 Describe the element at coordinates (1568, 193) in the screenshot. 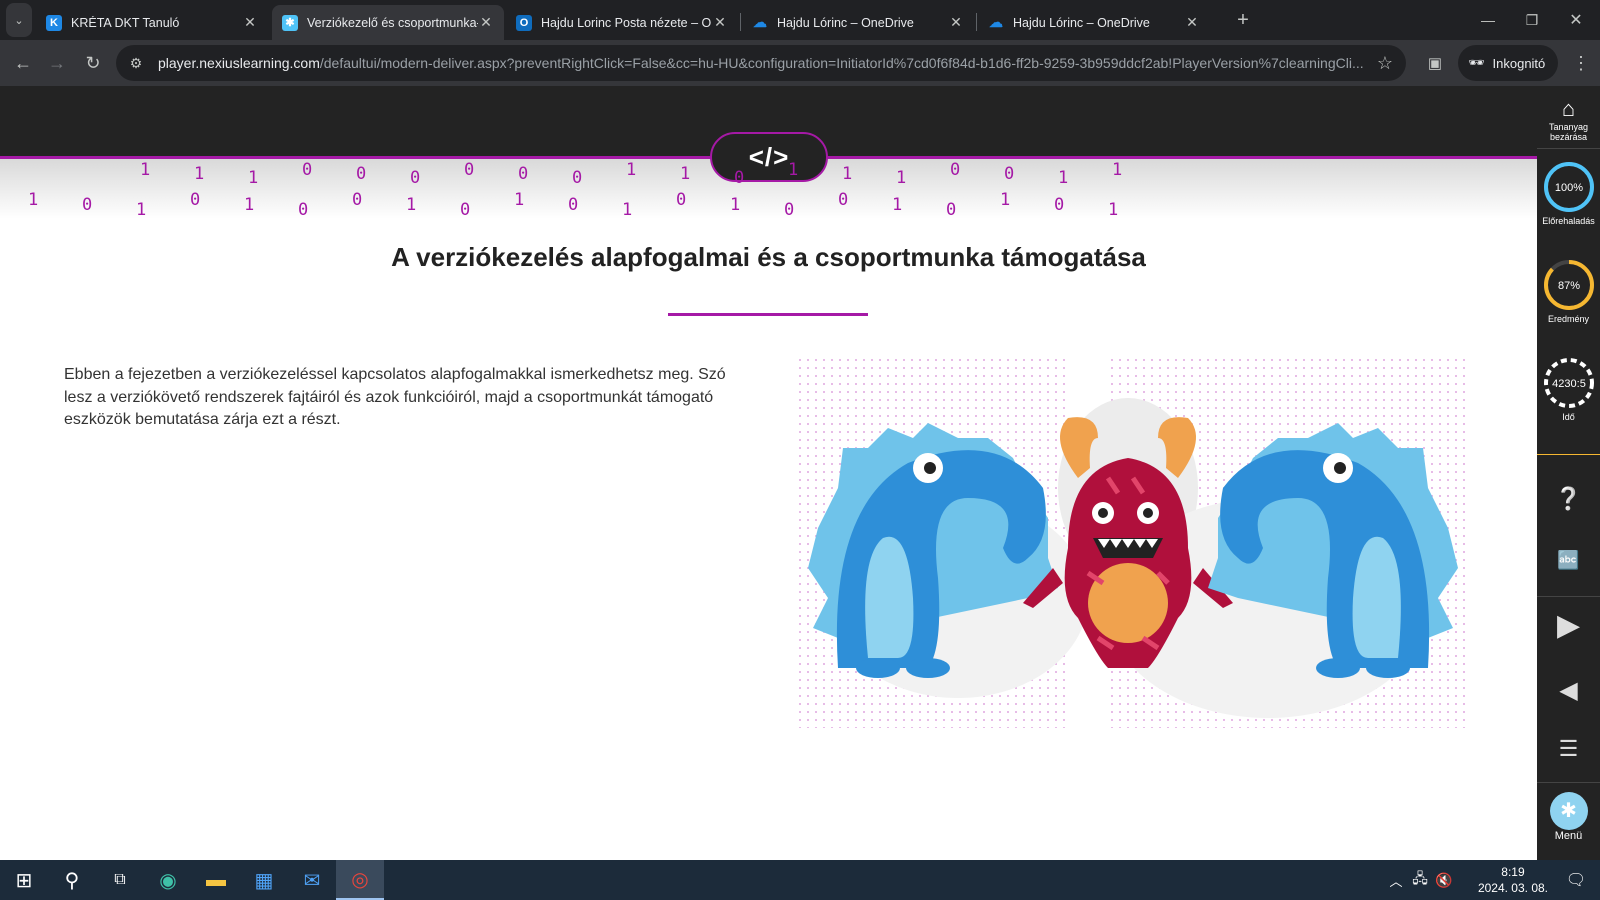

I see `progress-indicator: 100% Előrehaladás` at that location.